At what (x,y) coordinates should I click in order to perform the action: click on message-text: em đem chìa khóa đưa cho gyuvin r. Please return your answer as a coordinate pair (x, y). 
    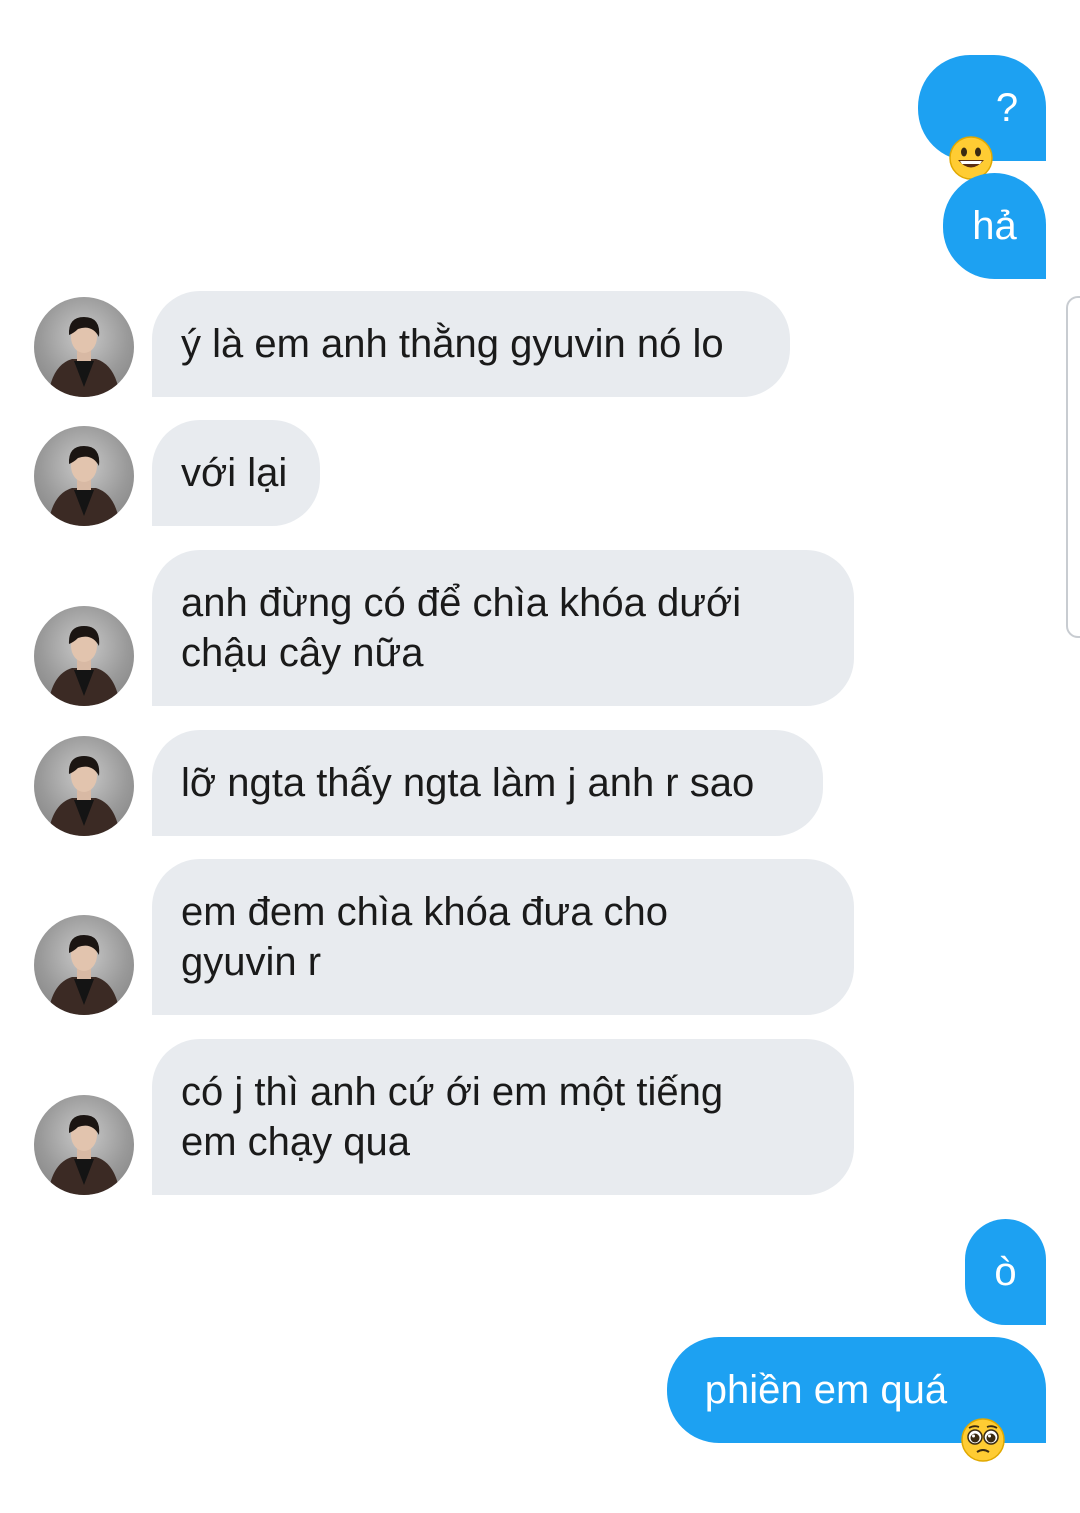
    Looking at the image, I should click on (425, 937).